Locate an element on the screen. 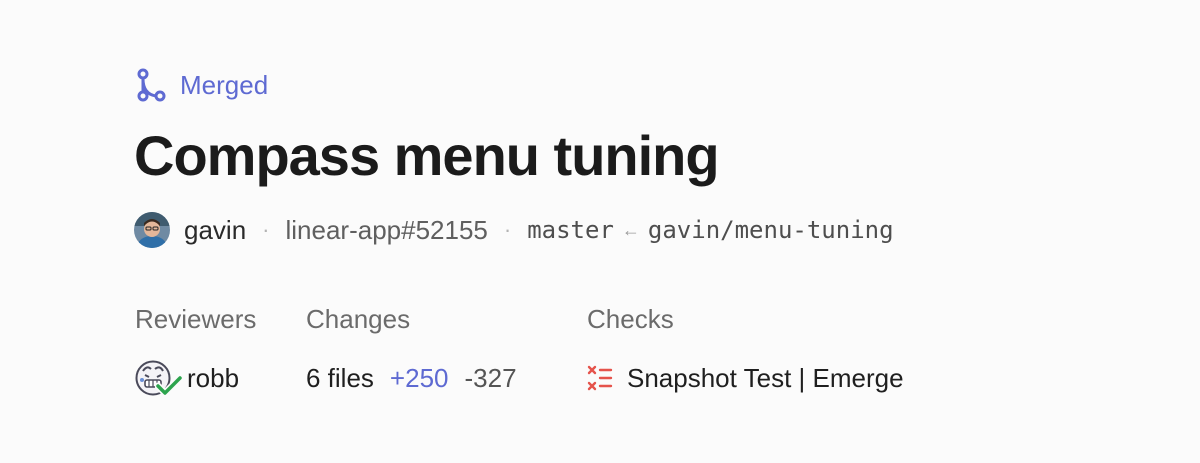  failed-checks-icon is located at coordinates (600, 378).